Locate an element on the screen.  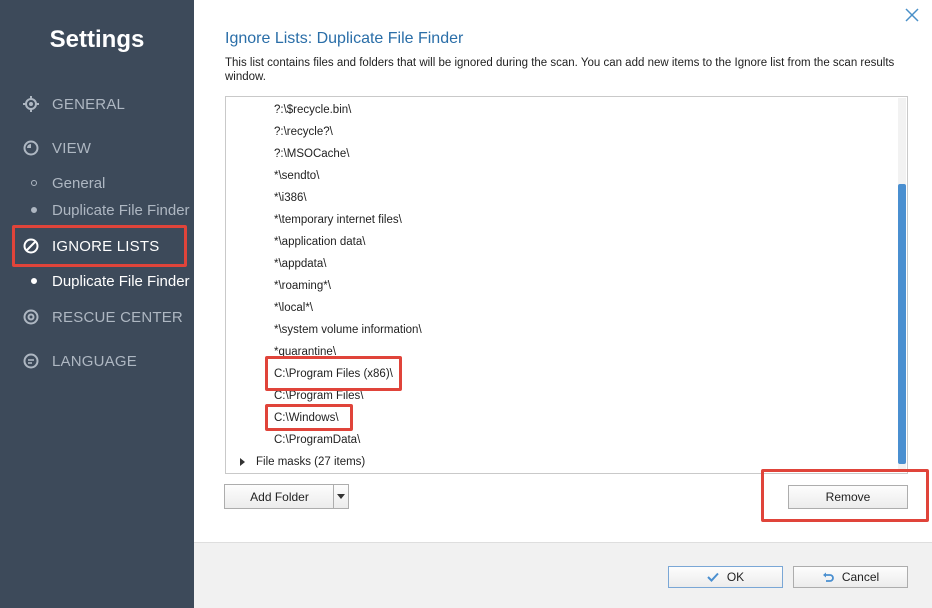
ok-button: OK is located at coordinates (725, 577).